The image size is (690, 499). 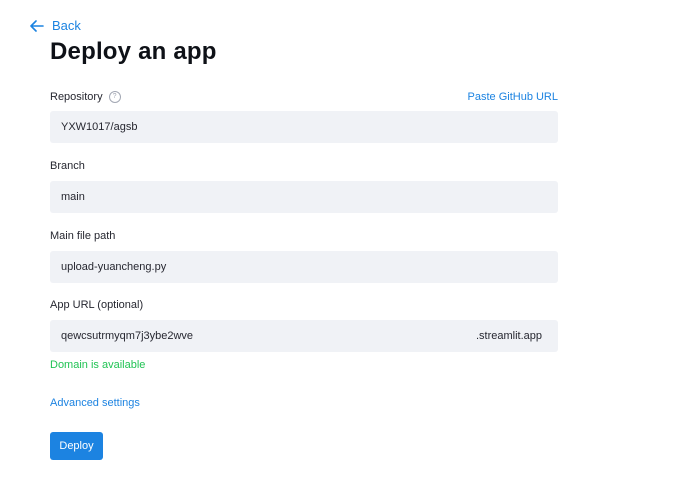 What do you see at coordinates (114, 97) in the screenshot?
I see `question-circle-icon: ?` at bounding box center [114, 97].